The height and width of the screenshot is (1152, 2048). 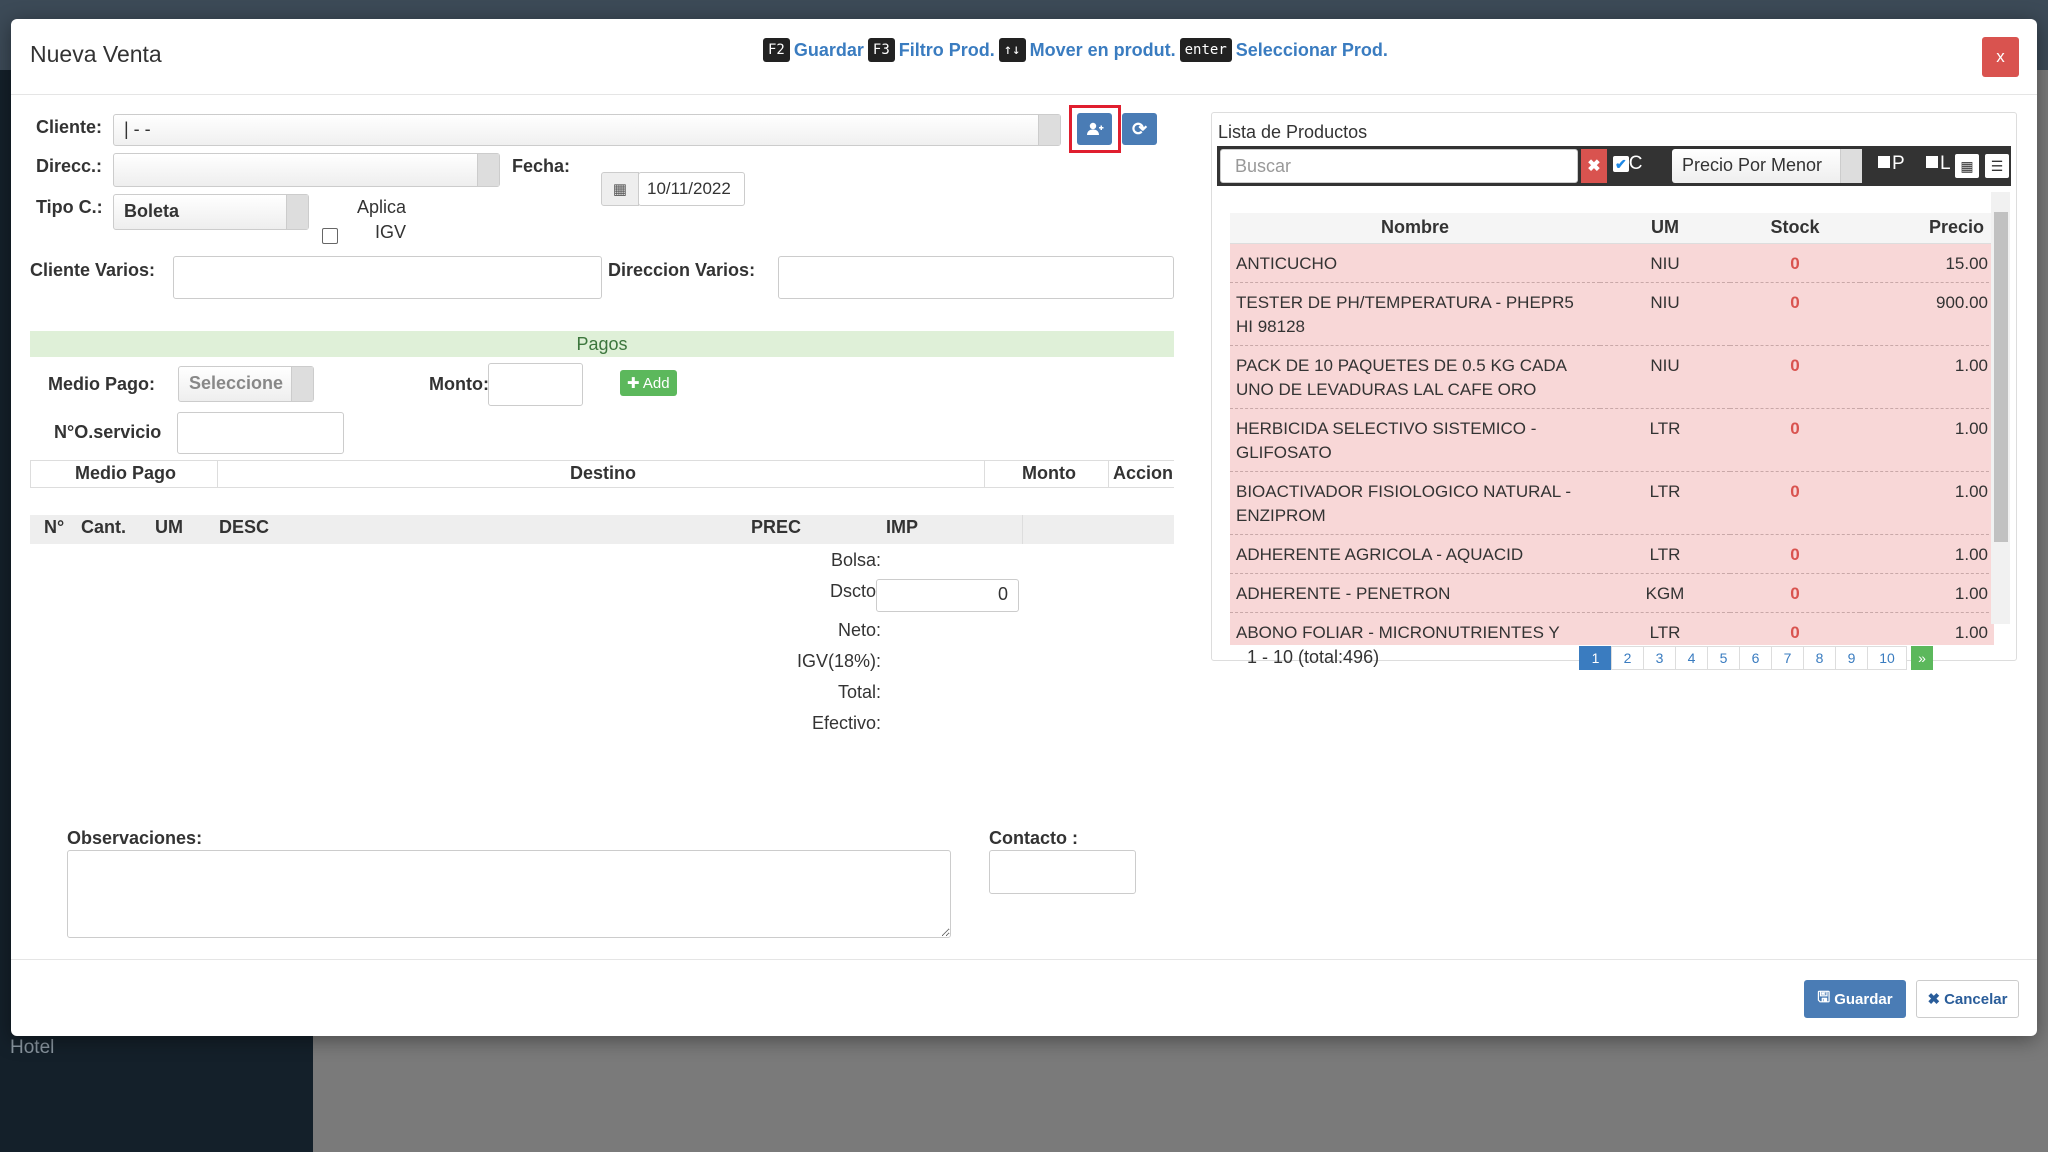 I want to click on flag-p-label: P, so click(x=1898, y=163).